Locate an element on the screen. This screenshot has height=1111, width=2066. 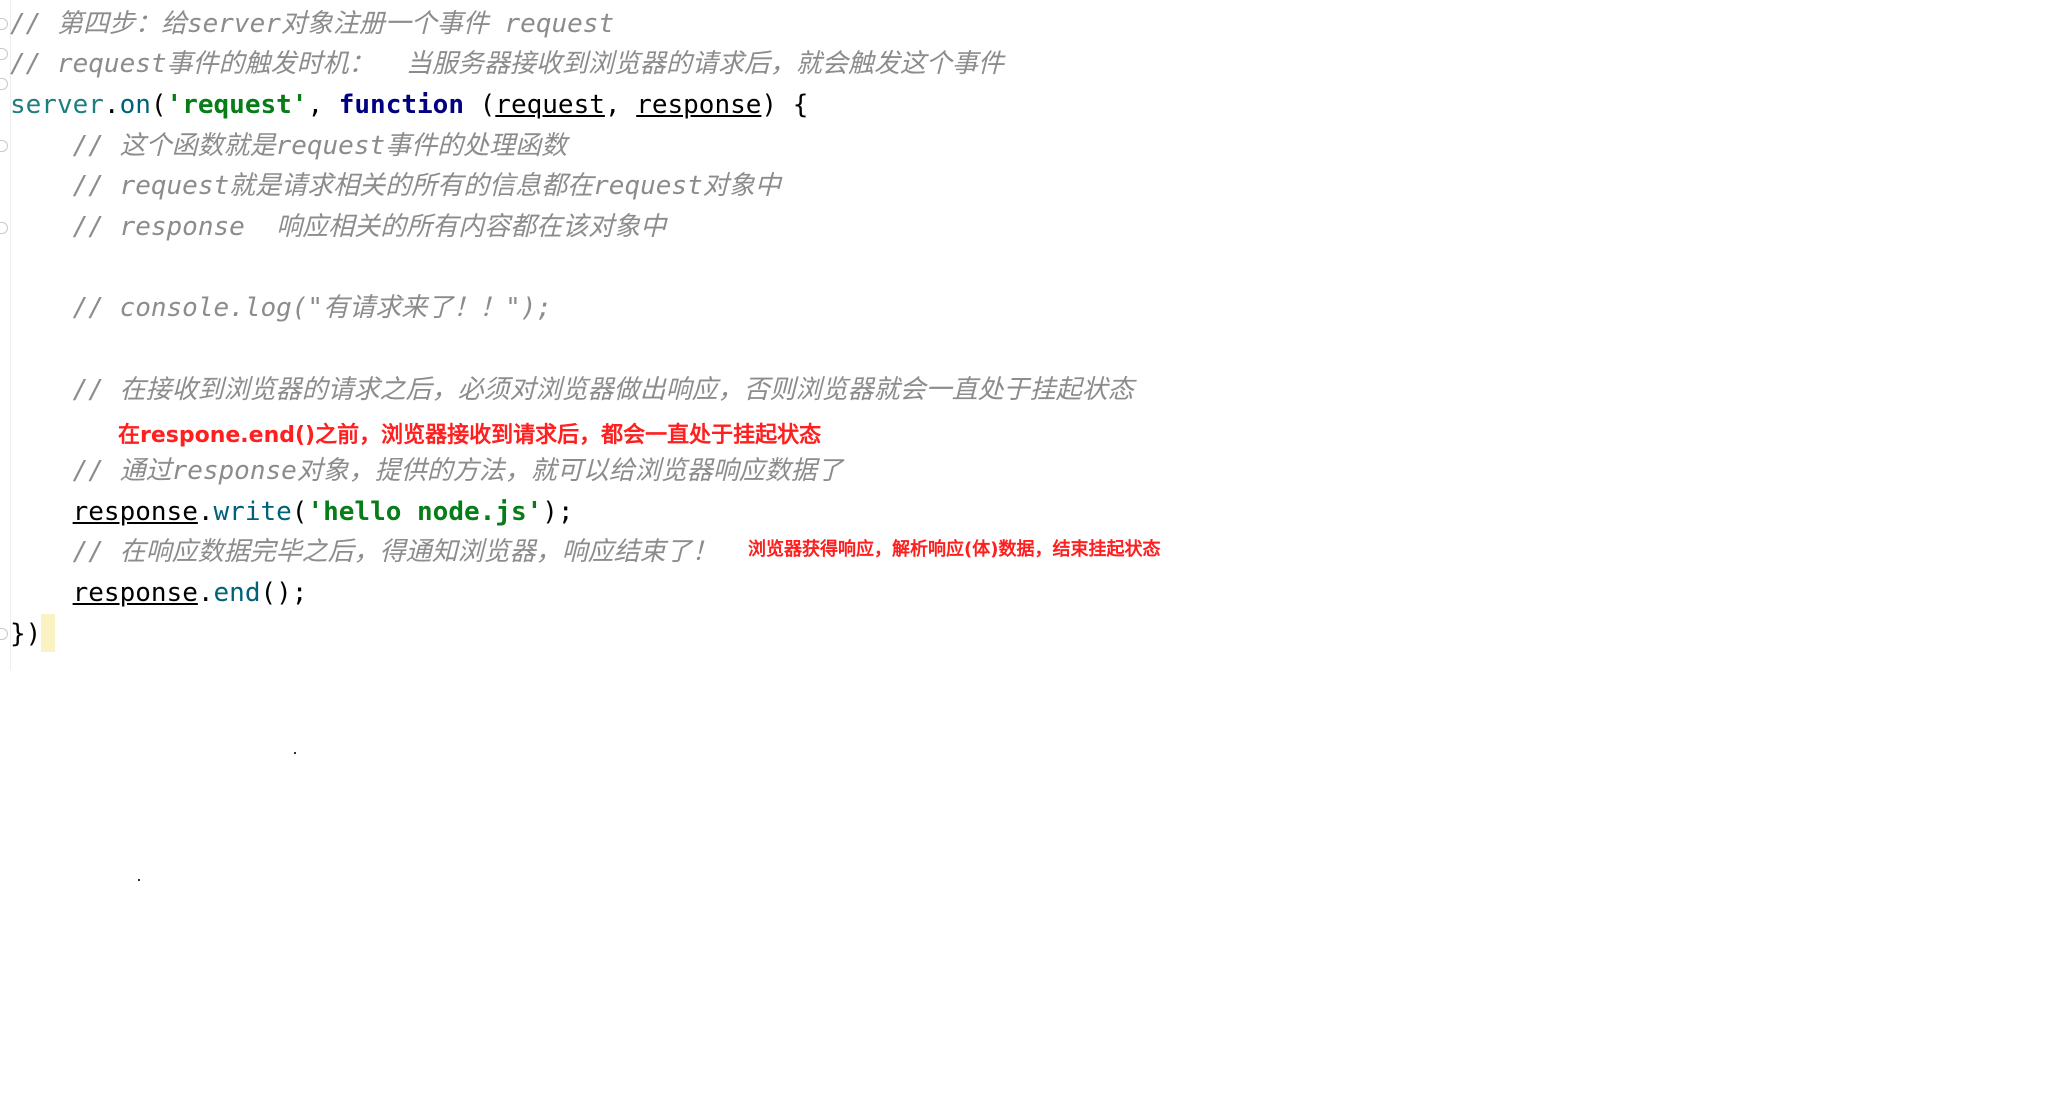
code-token-string: 'hello node.js' is located at coordinates (425, 512).